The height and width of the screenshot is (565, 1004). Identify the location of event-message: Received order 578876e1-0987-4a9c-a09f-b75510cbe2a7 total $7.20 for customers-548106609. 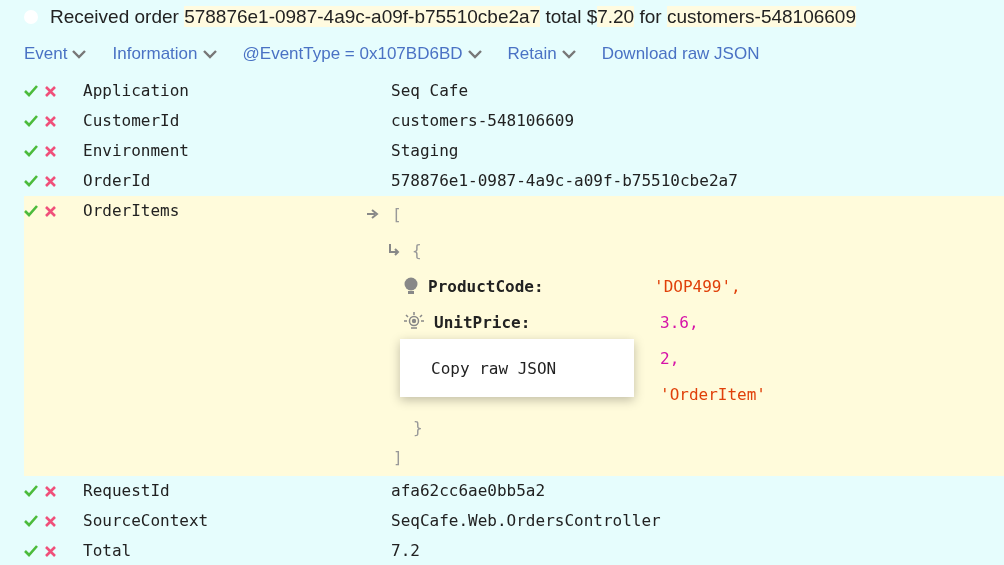
(453, 17).